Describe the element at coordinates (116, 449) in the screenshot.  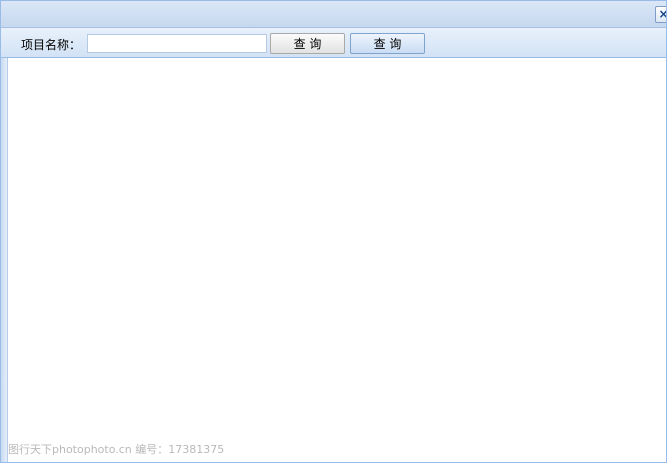
I see `watermark-text: 图行天下photophoto.cn 编号：17381375` at that location.